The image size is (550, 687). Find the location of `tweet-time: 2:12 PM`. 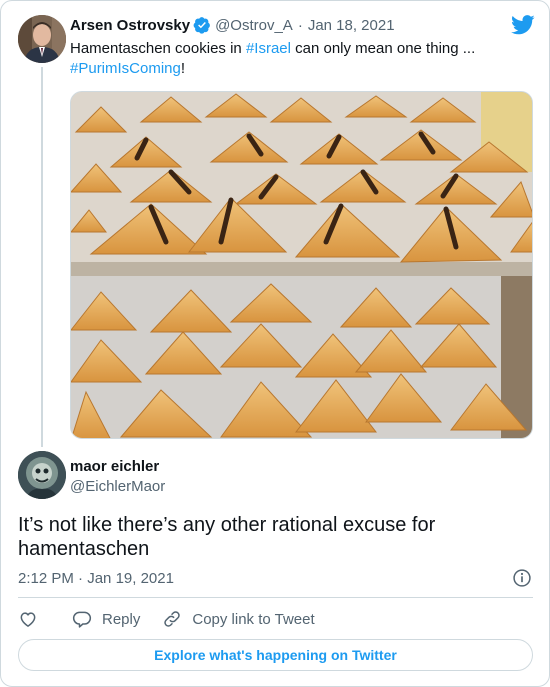

tweet-time: 2:12 PM is located at coordinates (46, 578).